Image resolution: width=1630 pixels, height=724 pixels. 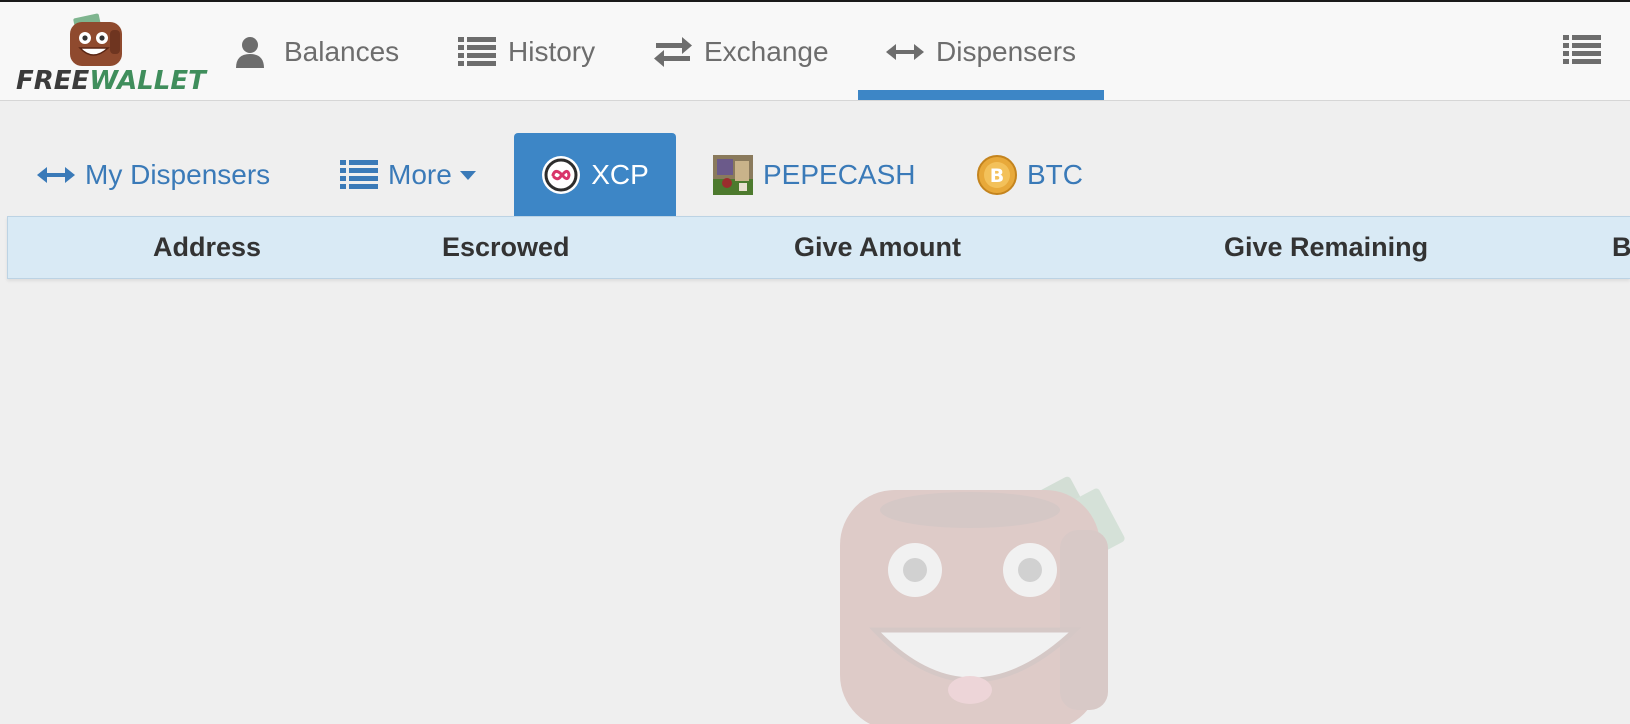 What do you see at coordinates (506, 247) in the screenshot?
I see `column-header-escrowed: Escrowed` at bounding box center [506, 247].